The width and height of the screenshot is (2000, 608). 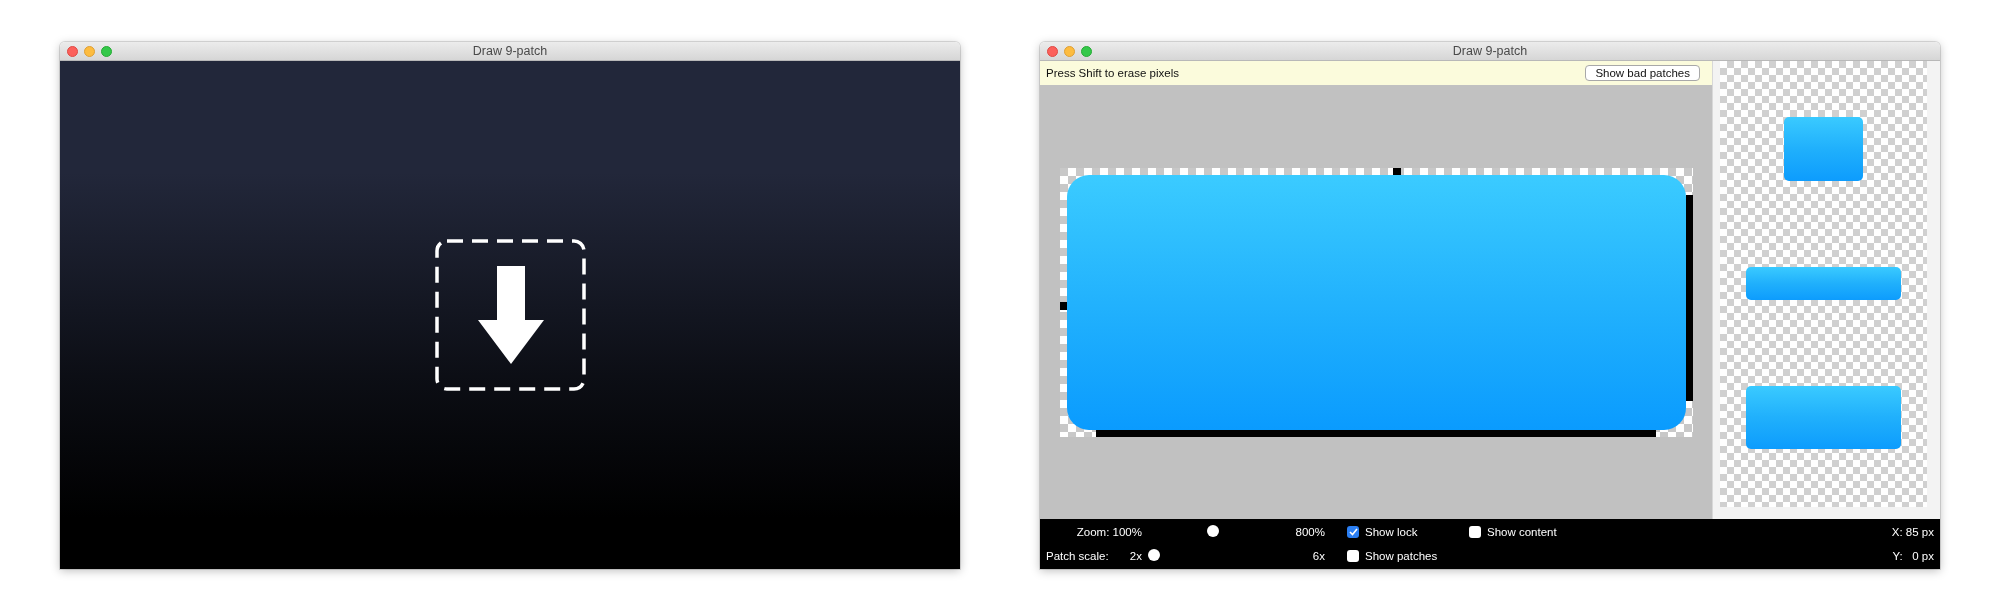 What do you see at coordinates (1913, 556) in the screenshot?
I see `coordinate-readout: Y: 0 px` at bounding box center [1913, 556].